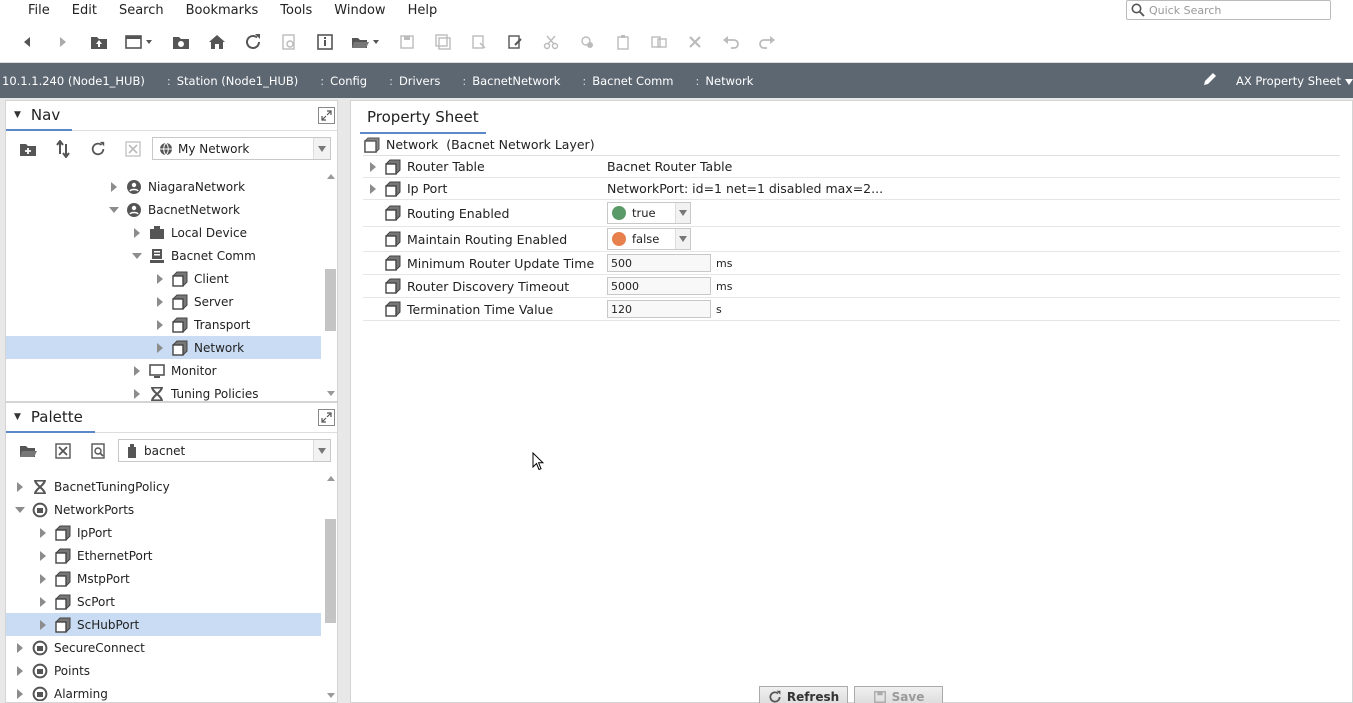 This screenshot has height=703, width=1353. Describe the element at coordinates (407, 42) in the screenshot. I see `save-icon` at that location.